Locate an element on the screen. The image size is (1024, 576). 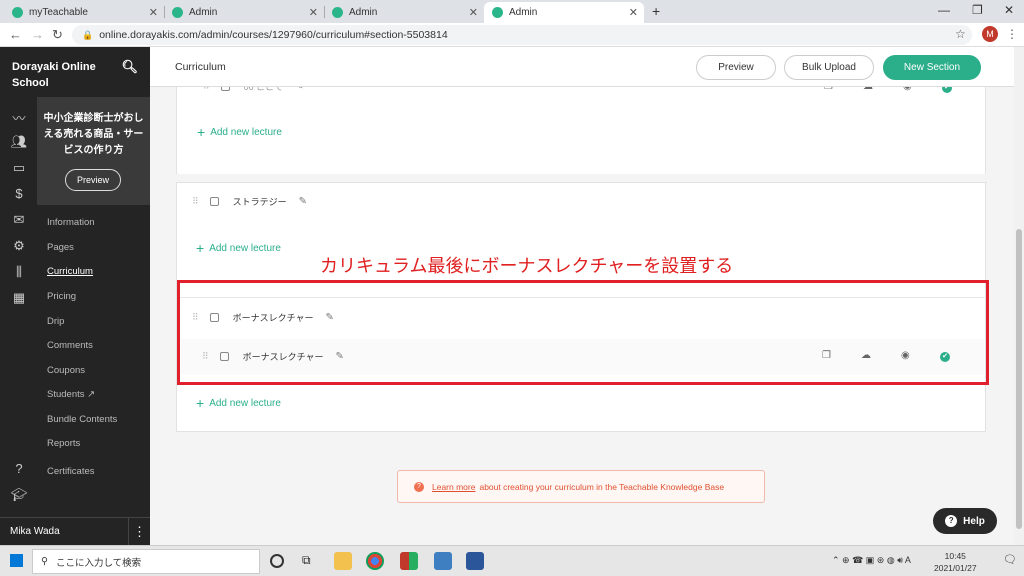
cortana-icon is located at coordinates (277, 561).